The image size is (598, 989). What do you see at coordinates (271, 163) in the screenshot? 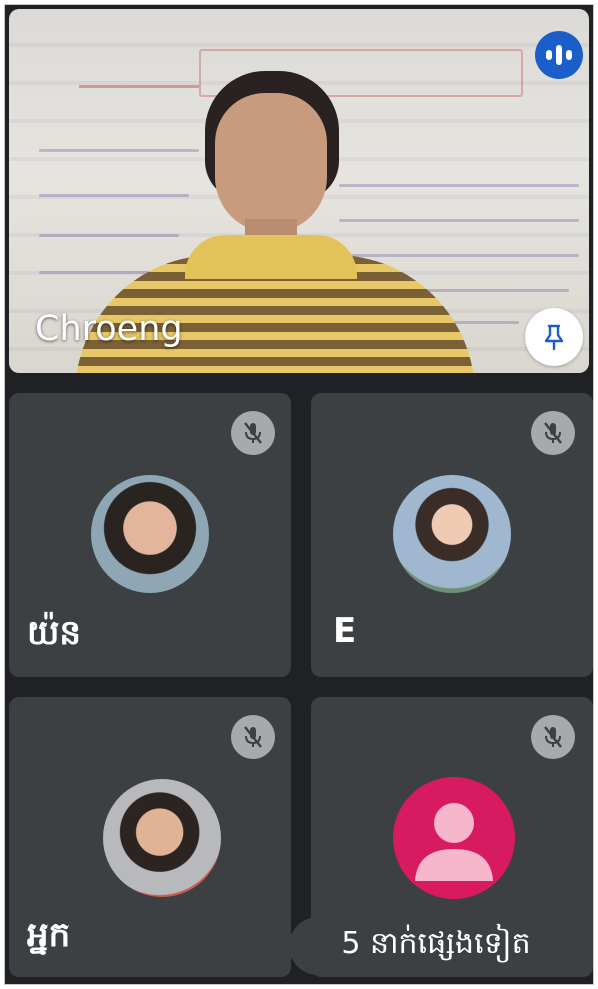
I see `presenter-face` at bounding box center [271, 163].